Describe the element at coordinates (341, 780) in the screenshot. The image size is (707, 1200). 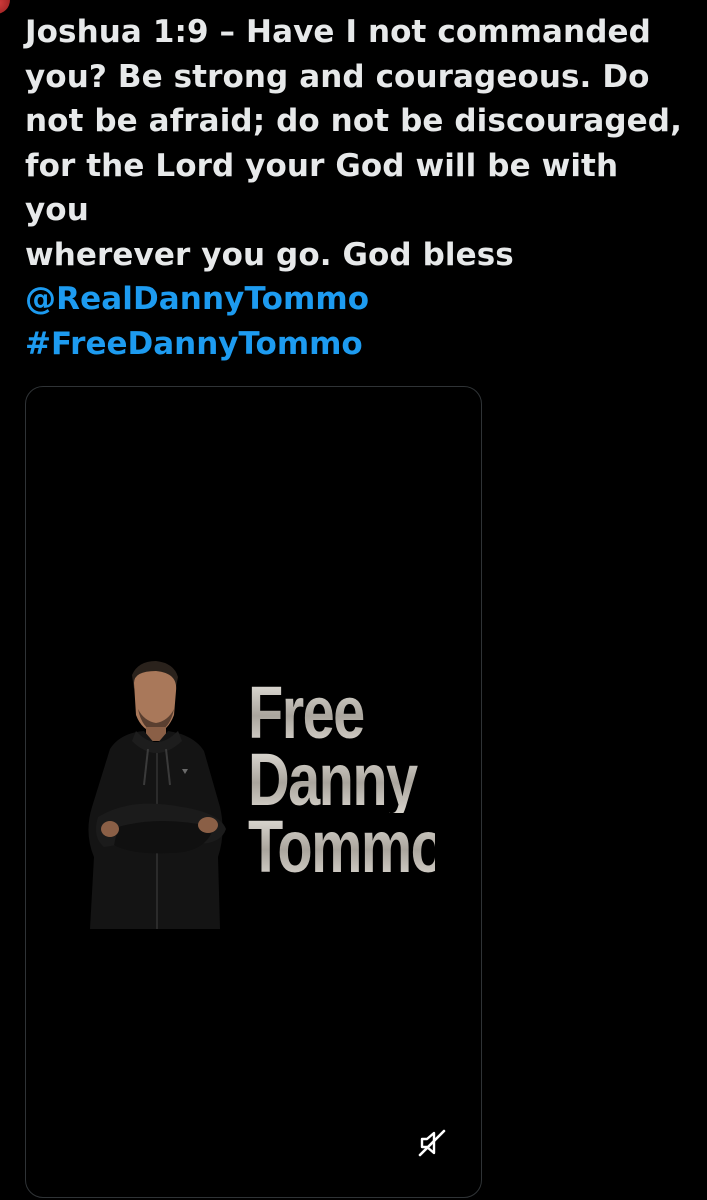
I see `title-line-danny: Danny` at that location.